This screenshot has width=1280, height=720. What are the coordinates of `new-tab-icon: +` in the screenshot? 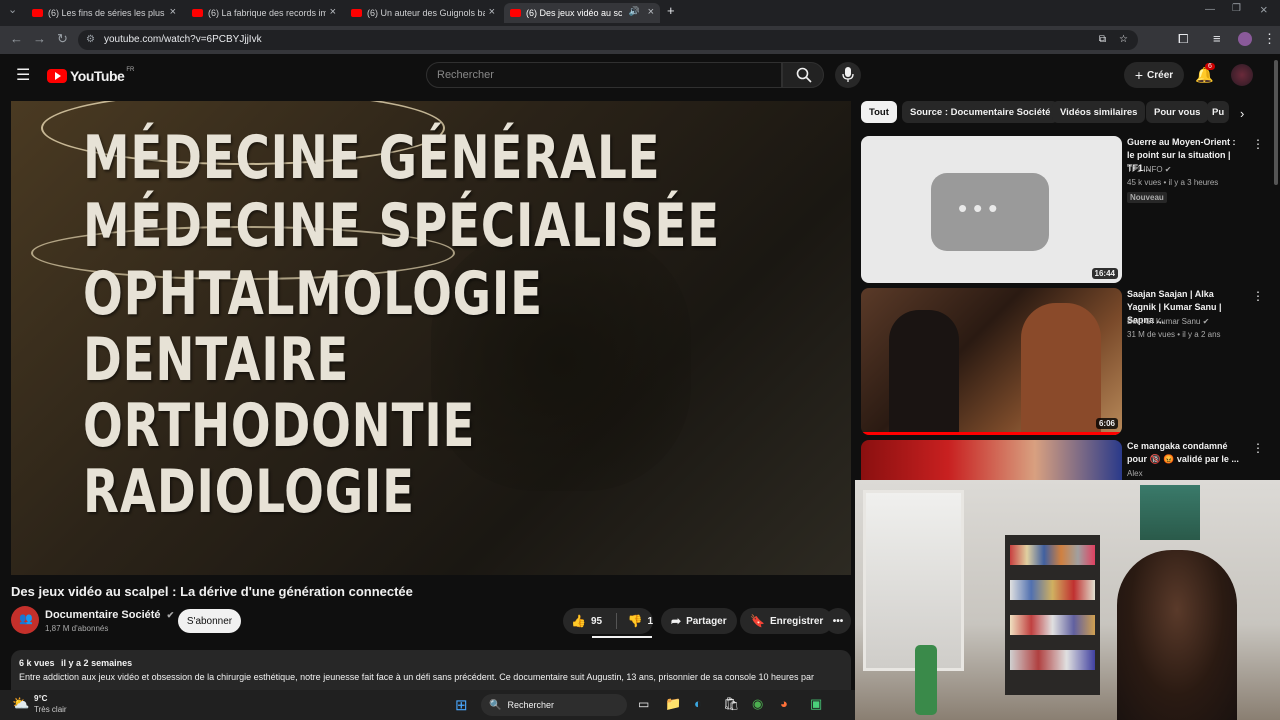 It's located at (671, 10).